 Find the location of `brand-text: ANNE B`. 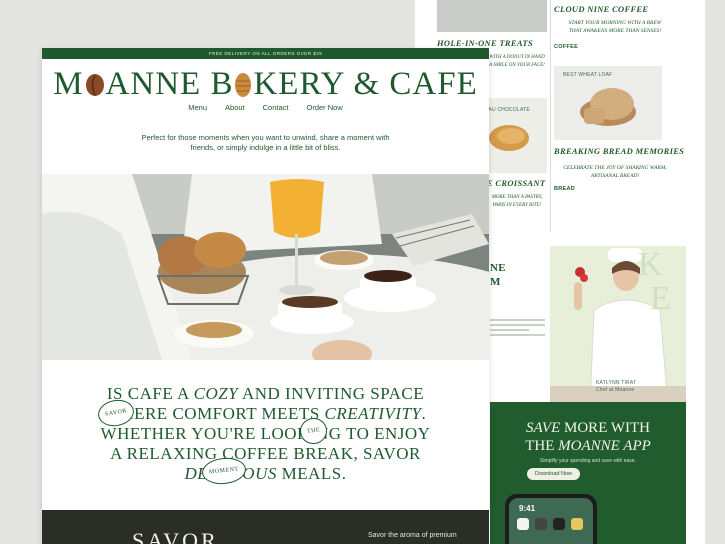

brand-text: ANNE B is located at coordinates (169, 84).